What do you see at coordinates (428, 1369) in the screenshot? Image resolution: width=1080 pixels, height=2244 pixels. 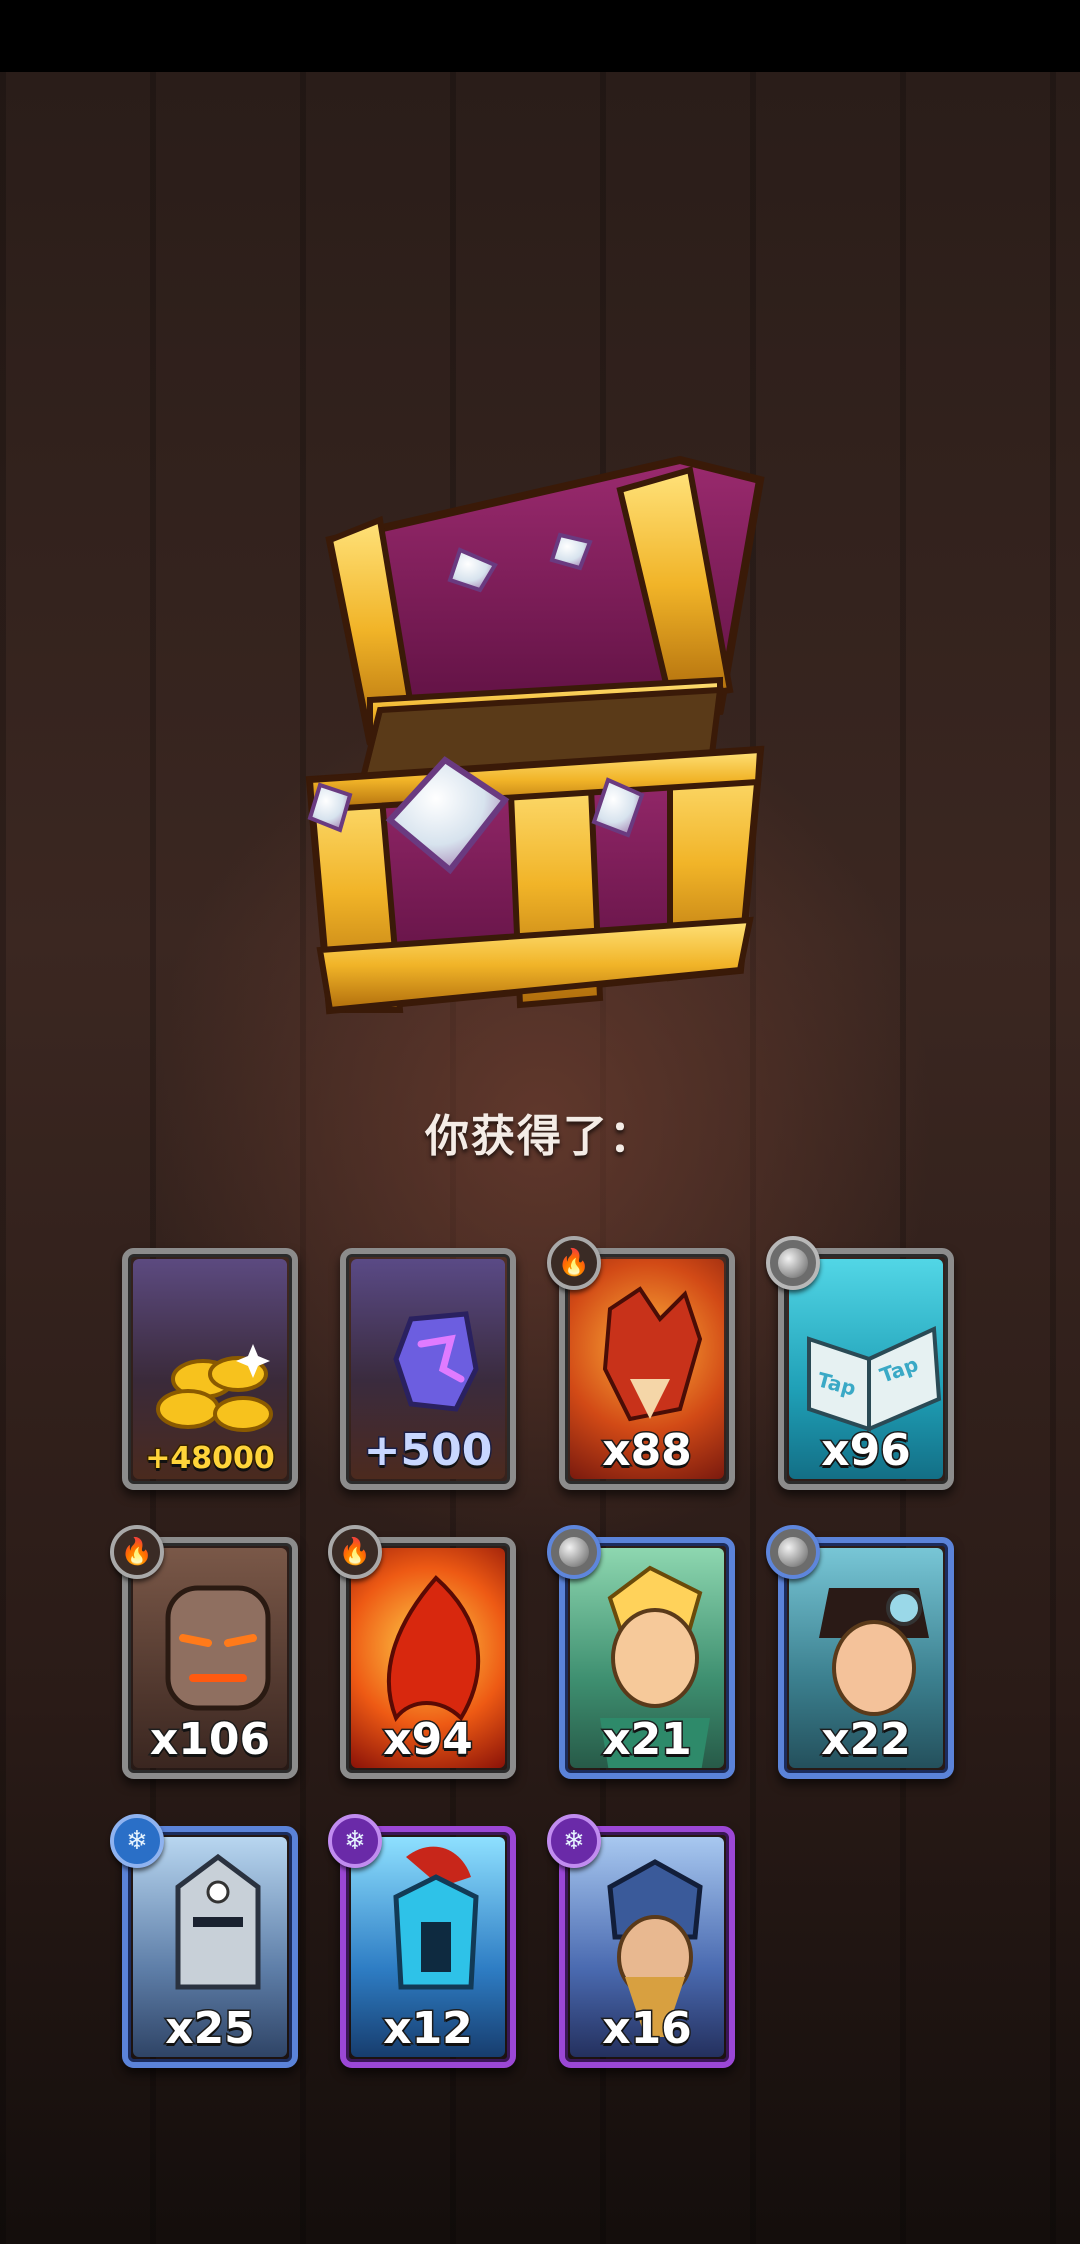 I see `reward-card-purple-gem: +500` at bounding box center [428, 1369].